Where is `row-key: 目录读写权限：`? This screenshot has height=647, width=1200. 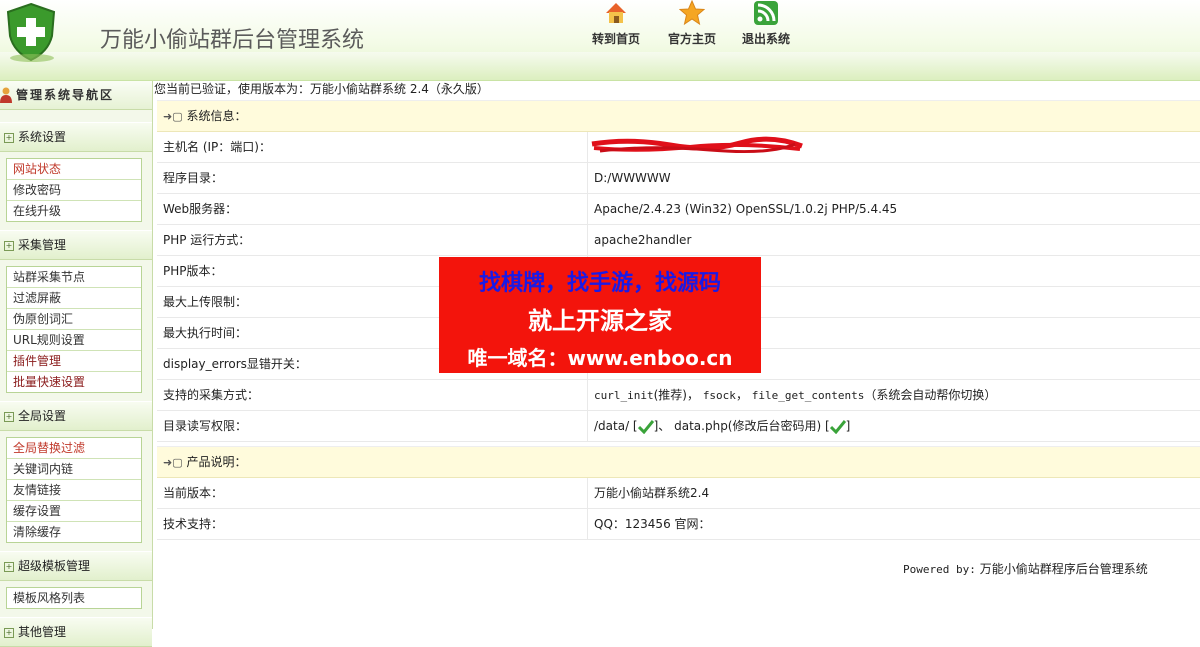
row-key: 目录读写权限： is located at coordinates (205, 426).